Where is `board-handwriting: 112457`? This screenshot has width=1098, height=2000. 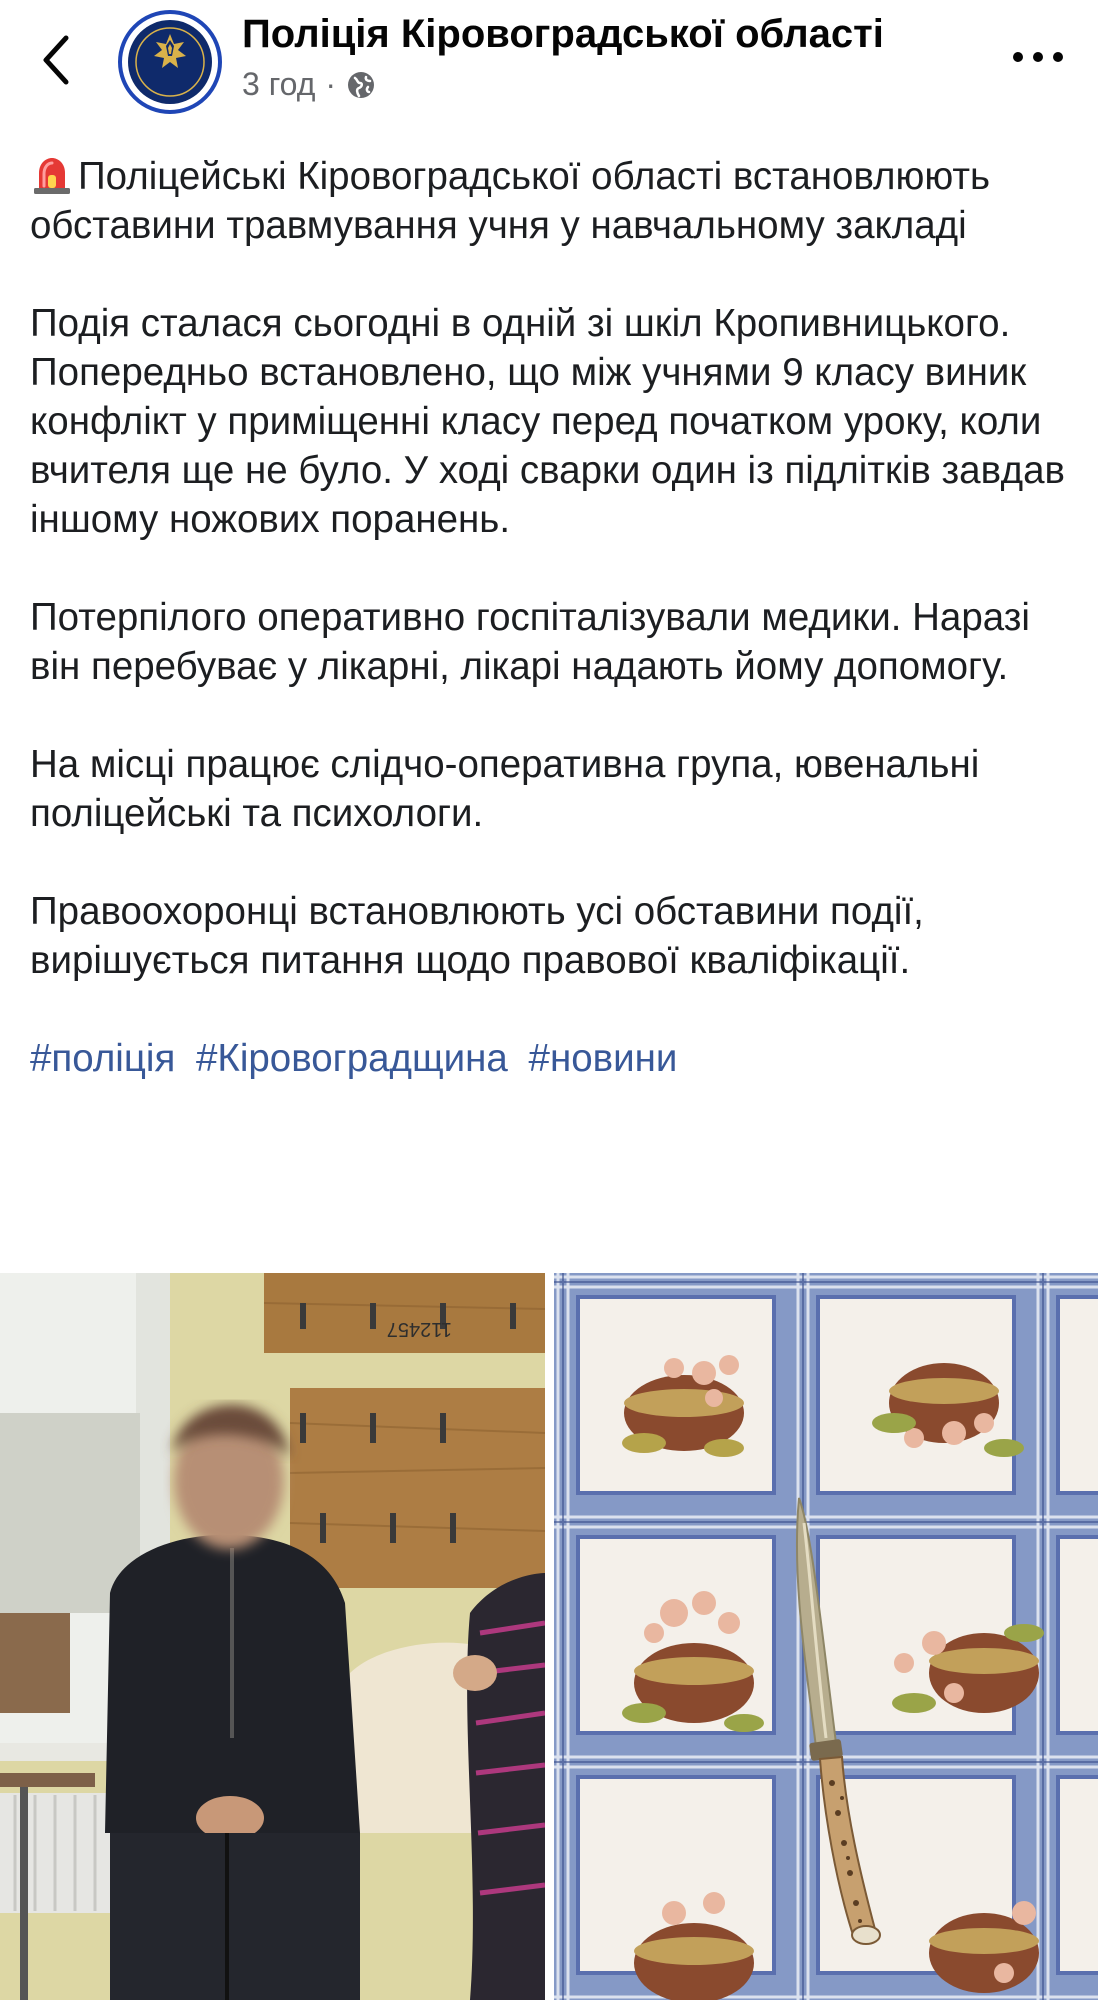
board-handwriting: 112457 is located at coordinates (419, 1329).